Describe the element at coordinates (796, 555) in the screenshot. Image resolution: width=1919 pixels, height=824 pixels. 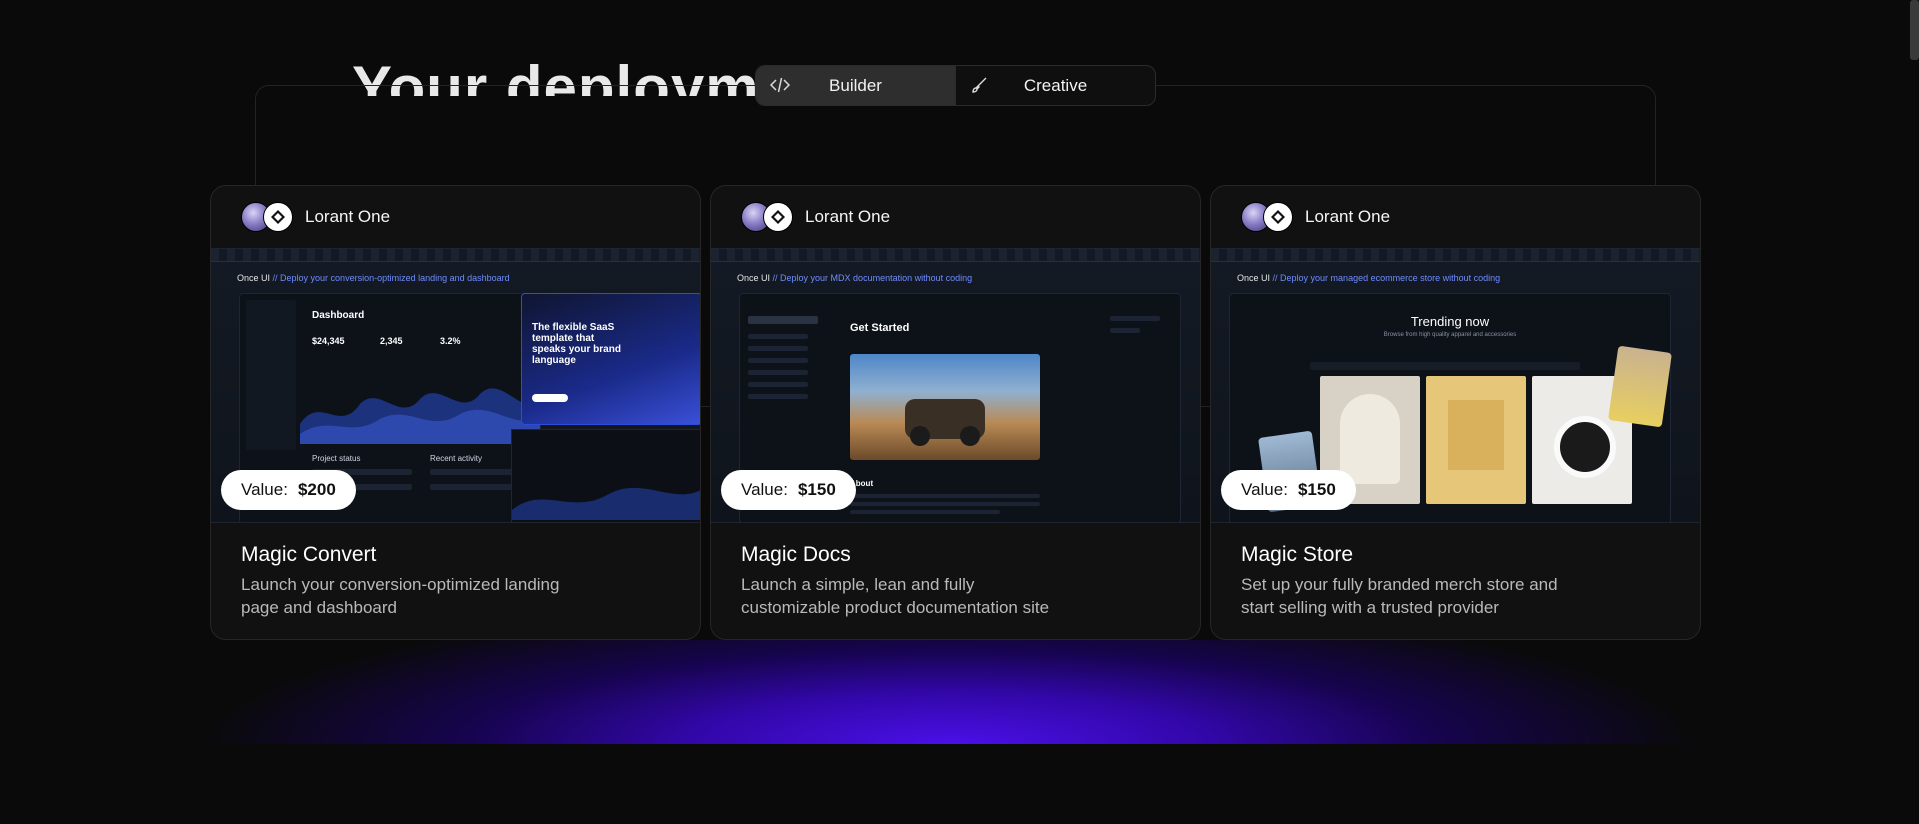
I see `card-title: Magic Docs` at that location.